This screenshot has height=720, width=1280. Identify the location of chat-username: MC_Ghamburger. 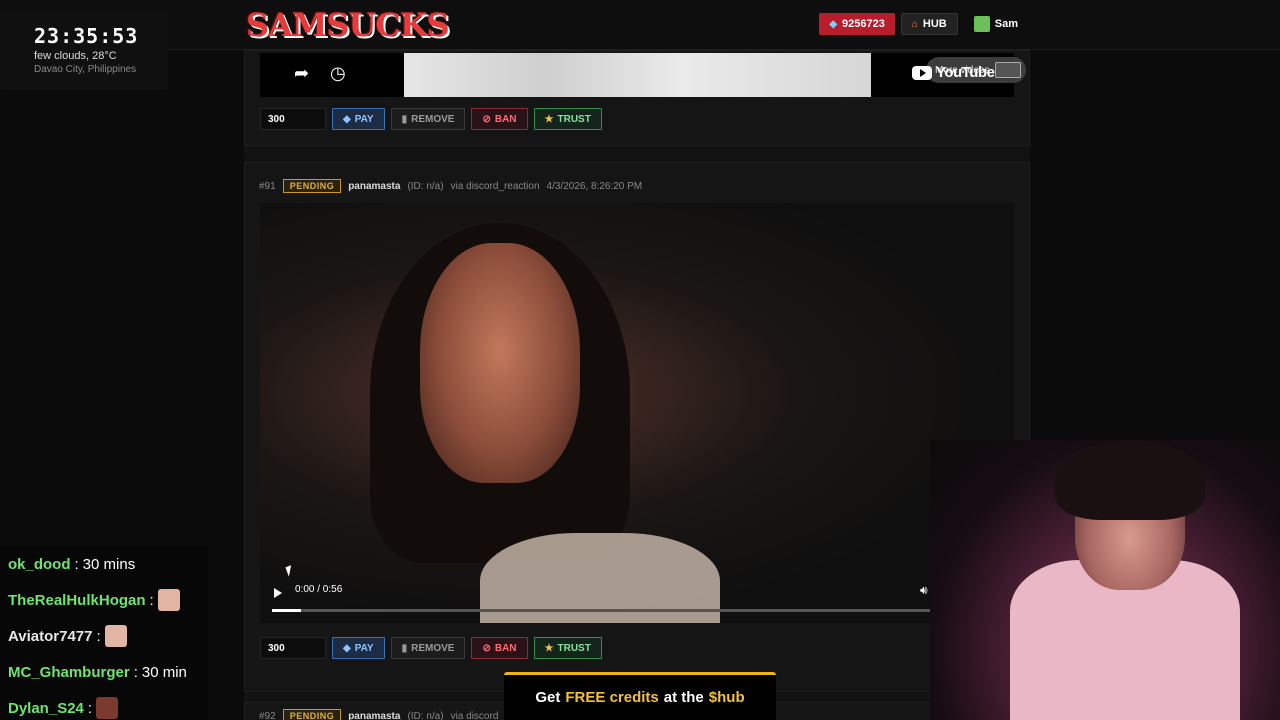
(69, 672).